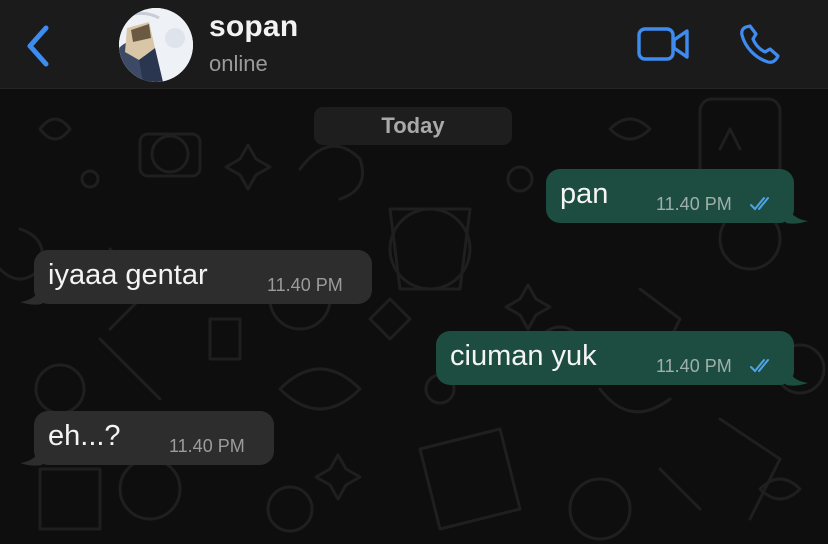  I want to click on contact-status: online, so click(238, 63).